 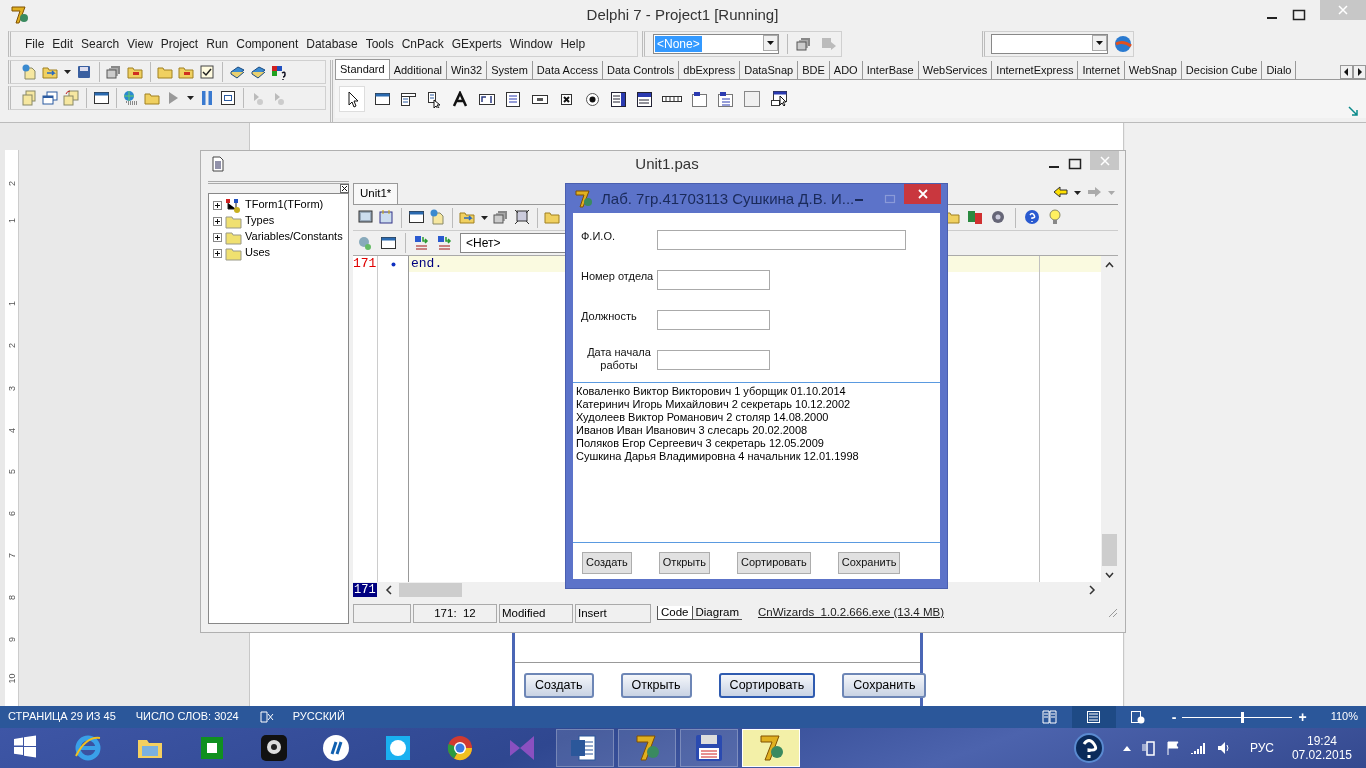 I want to click on dialog-icon, so click(x=228, y=98).